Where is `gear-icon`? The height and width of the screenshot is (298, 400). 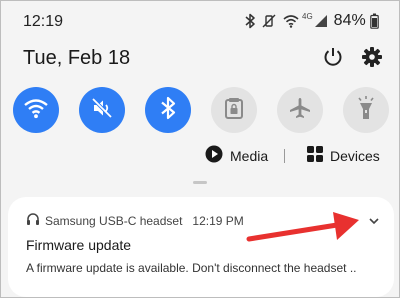 gear-icon is located at coordinates (372, 59).